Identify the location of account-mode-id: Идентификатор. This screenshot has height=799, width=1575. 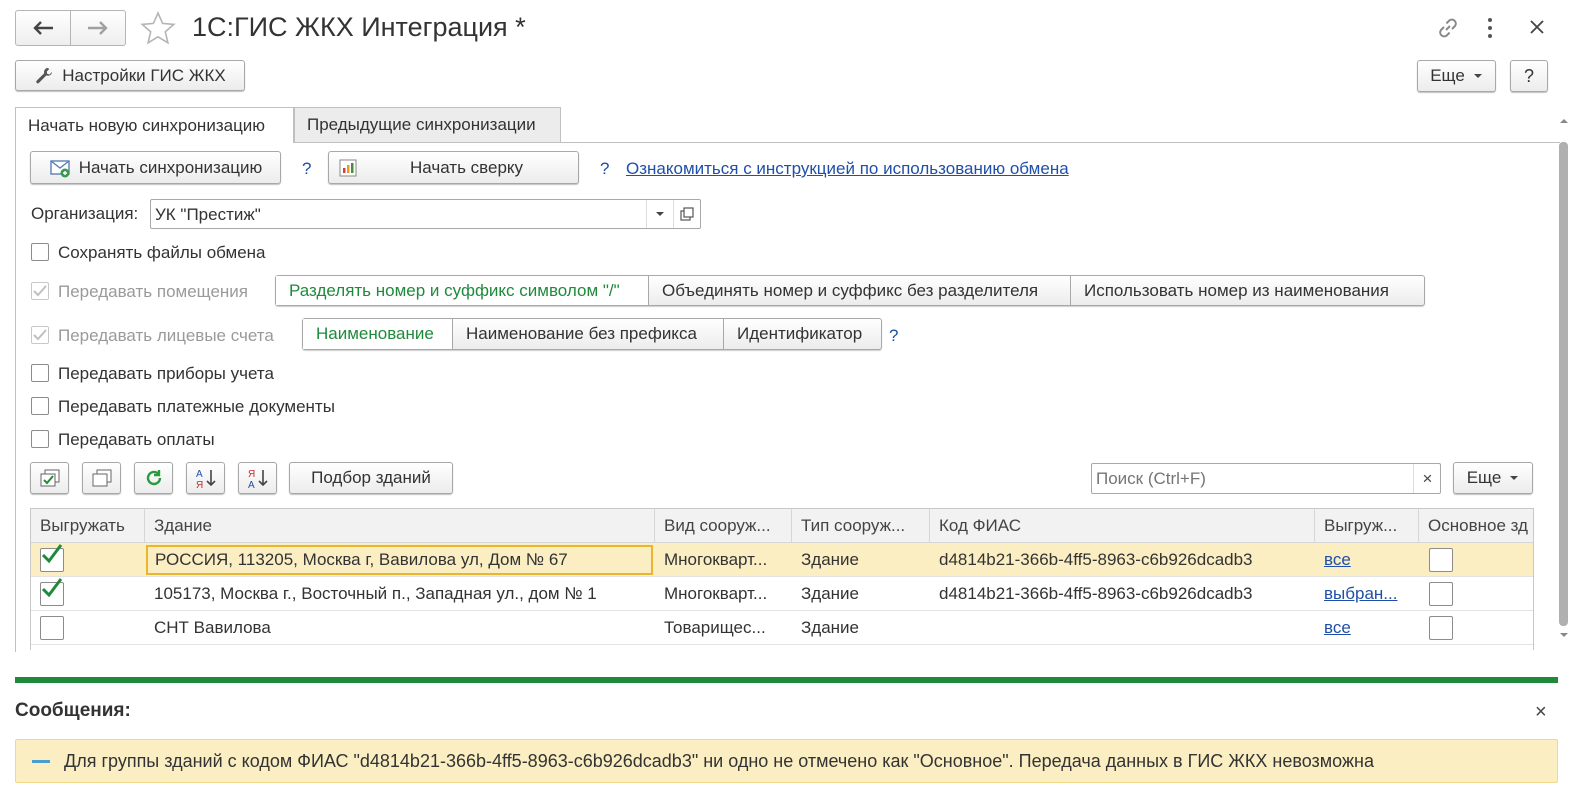
(802, 334).